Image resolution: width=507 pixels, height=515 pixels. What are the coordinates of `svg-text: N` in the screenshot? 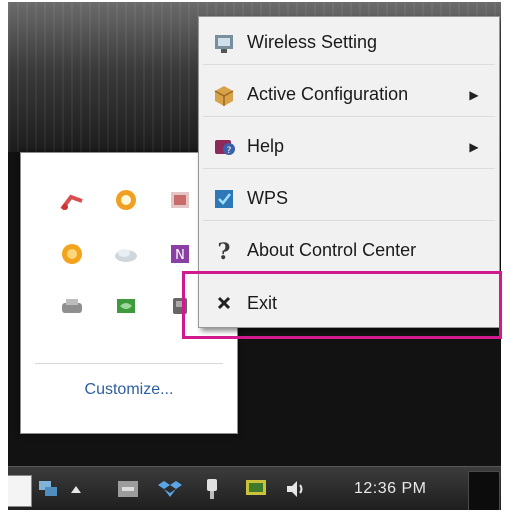 It's located at (180, 255).